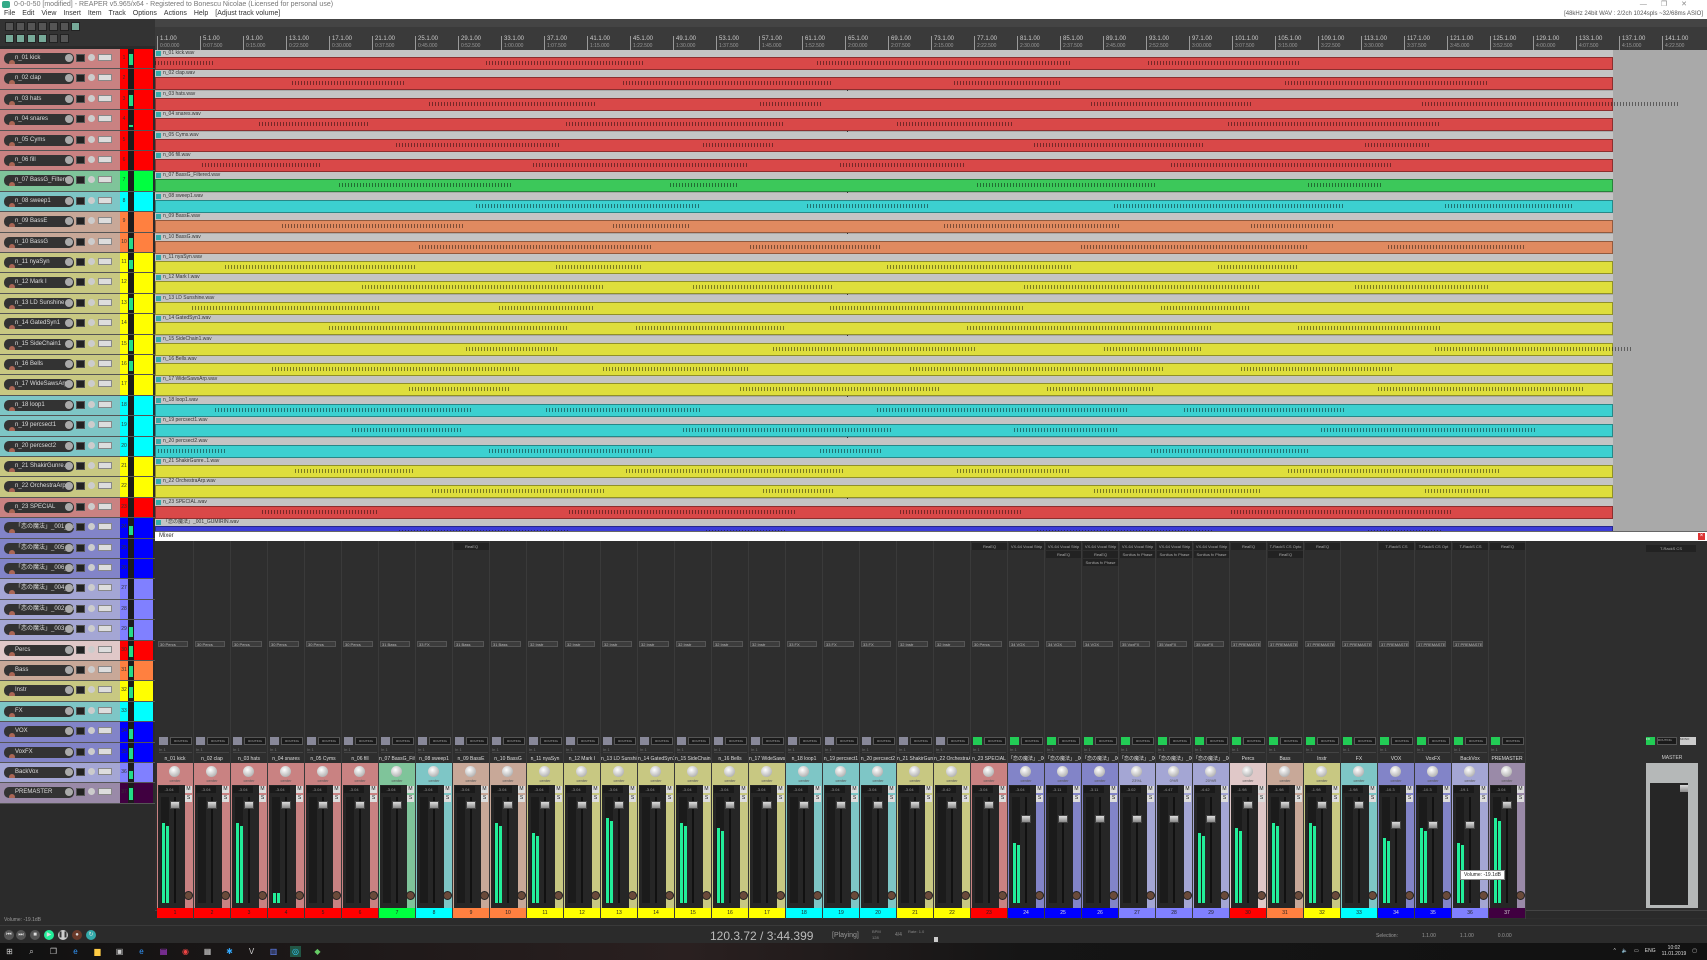 Image resolution: width=1707 pixels, height=960 pixels. Describe the element at coordinates (884, 482) in the screenshot. I see `item-header: n_22 OrchestraArp.wav` at that location.